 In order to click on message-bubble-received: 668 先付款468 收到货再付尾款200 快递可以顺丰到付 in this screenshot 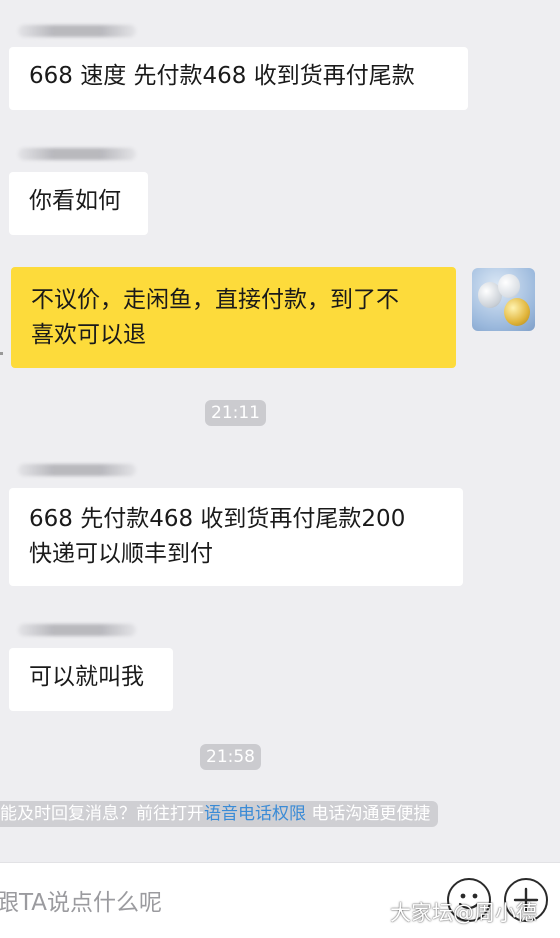, I will do `click(236, 537)`.